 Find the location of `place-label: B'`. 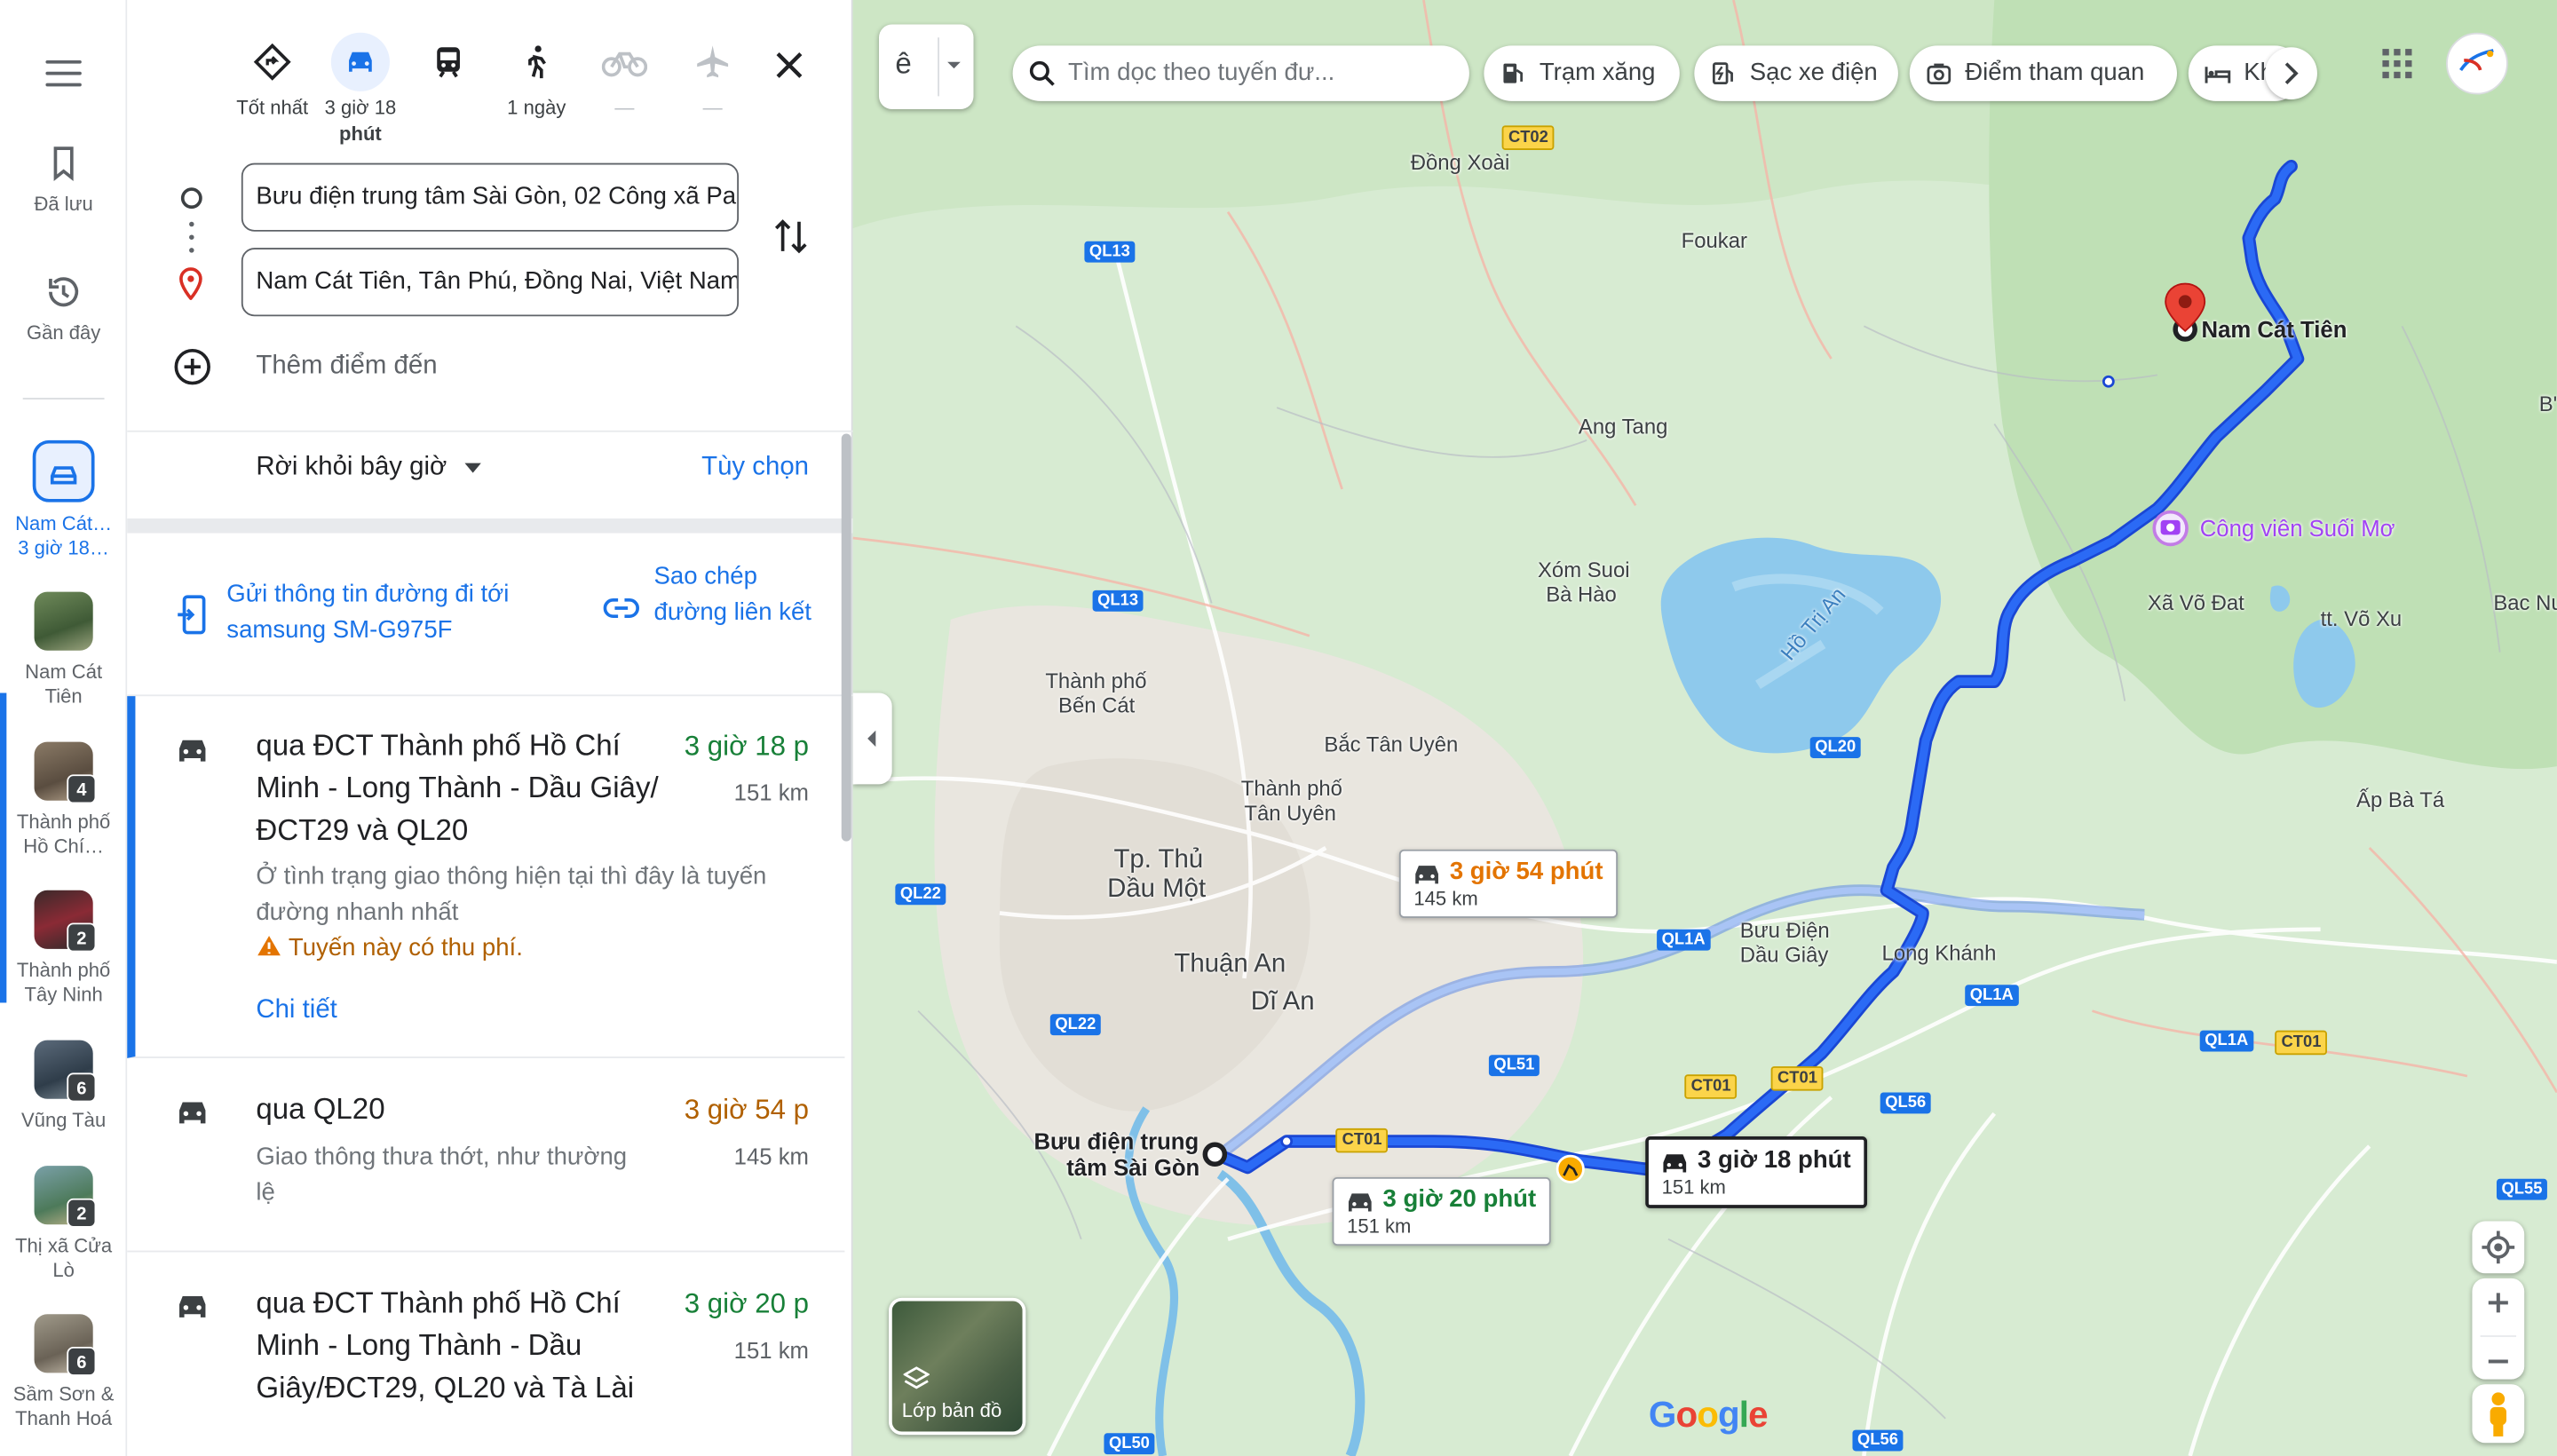

place-label: B' is located at coordinates (2548, 404).